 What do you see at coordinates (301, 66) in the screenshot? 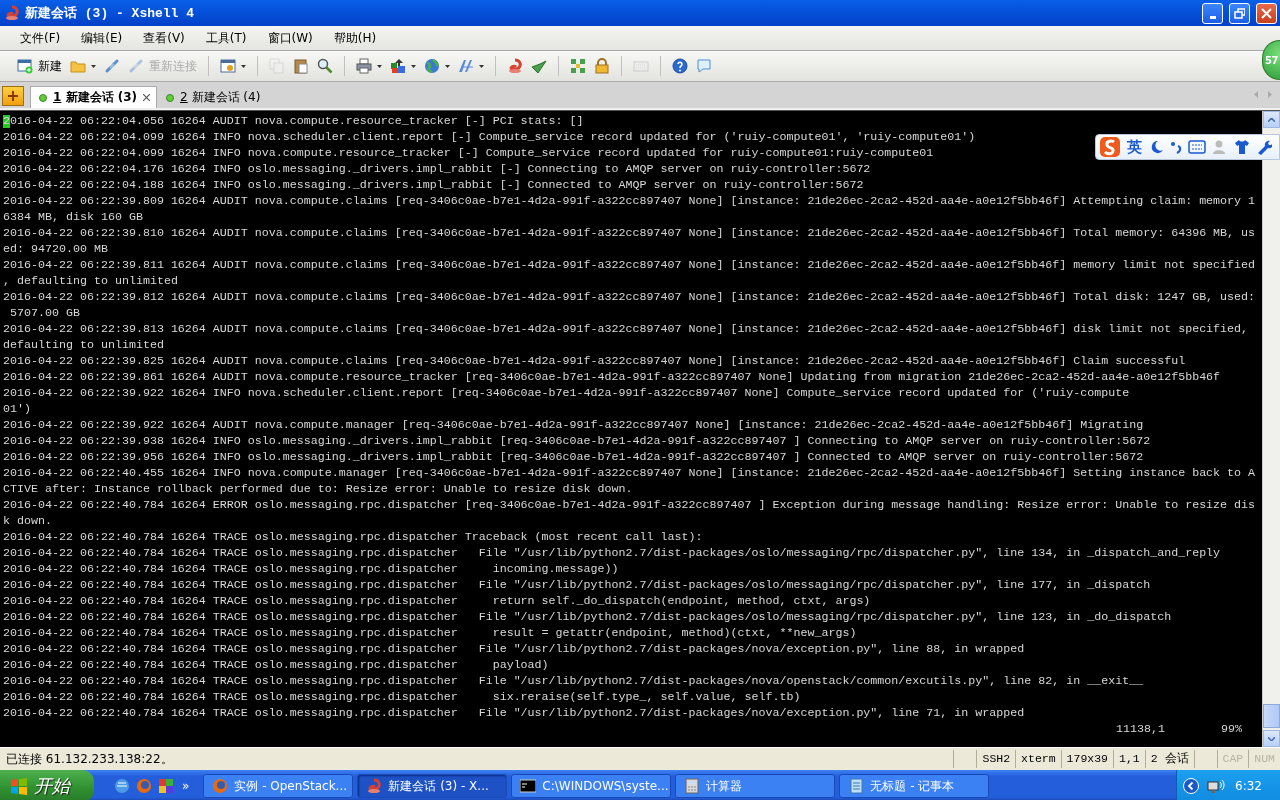
I see `paste-icon` at bounding box center [301, 66].